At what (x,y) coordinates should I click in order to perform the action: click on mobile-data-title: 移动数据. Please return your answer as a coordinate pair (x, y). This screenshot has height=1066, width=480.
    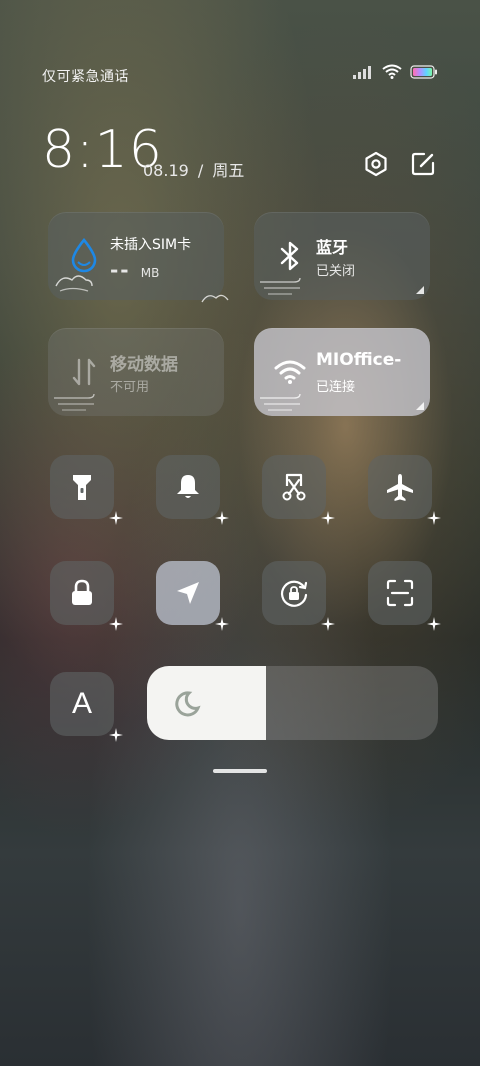
    Looking at the image, I should click on (144, 365).